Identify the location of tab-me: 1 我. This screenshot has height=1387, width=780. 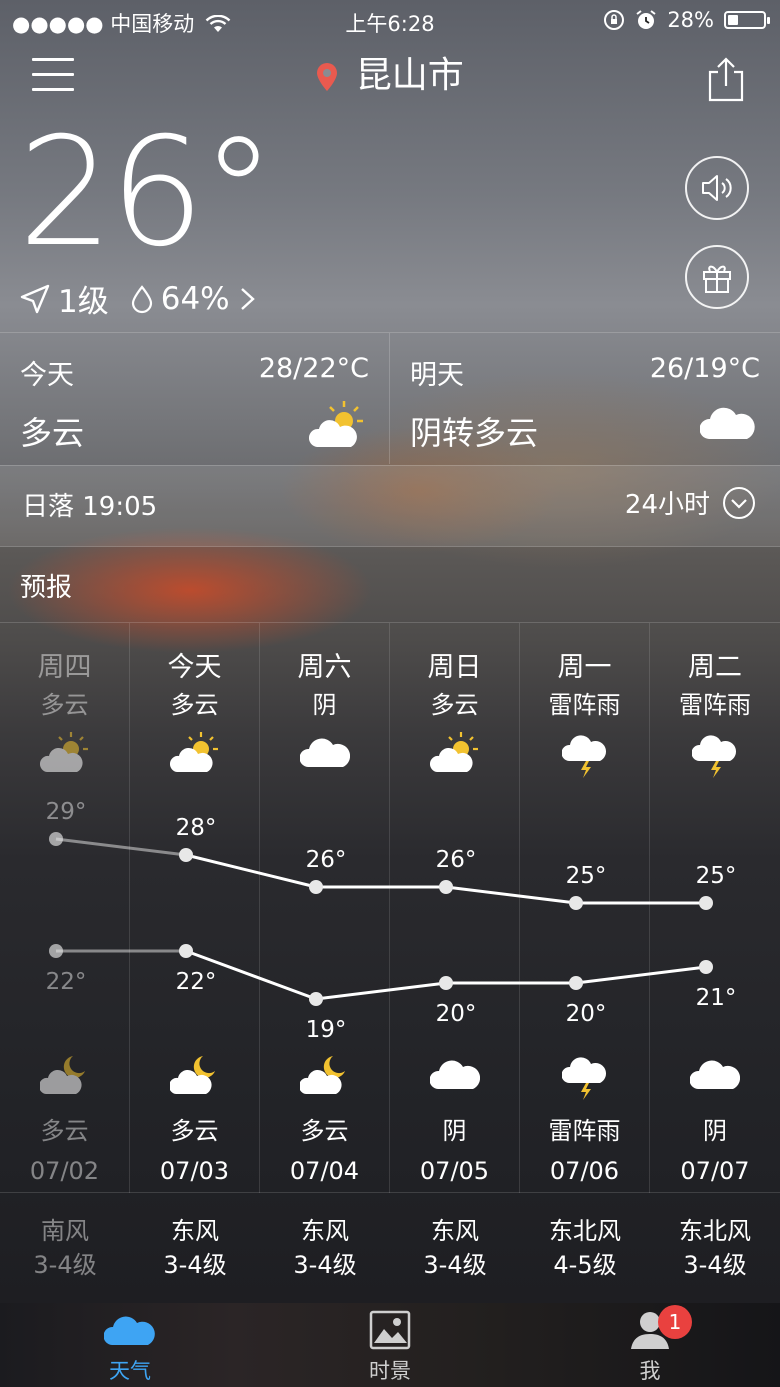
(650, 1345).